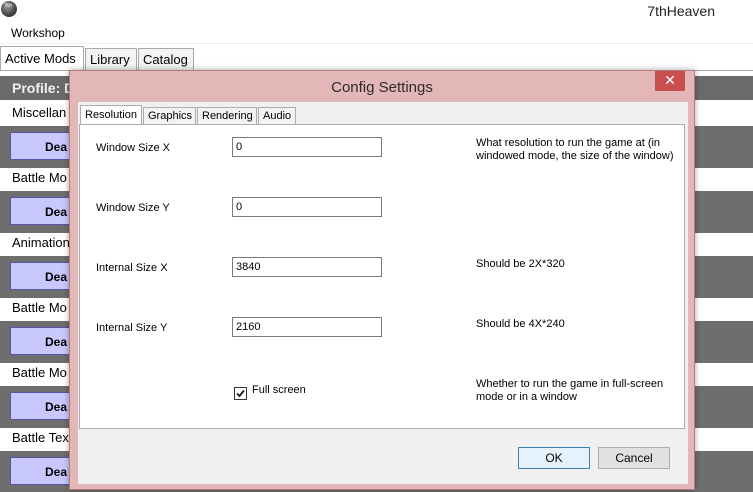 This screenshot has width=753, height=492. I want to click on cancel-button: Cancel, so click(634, 458).